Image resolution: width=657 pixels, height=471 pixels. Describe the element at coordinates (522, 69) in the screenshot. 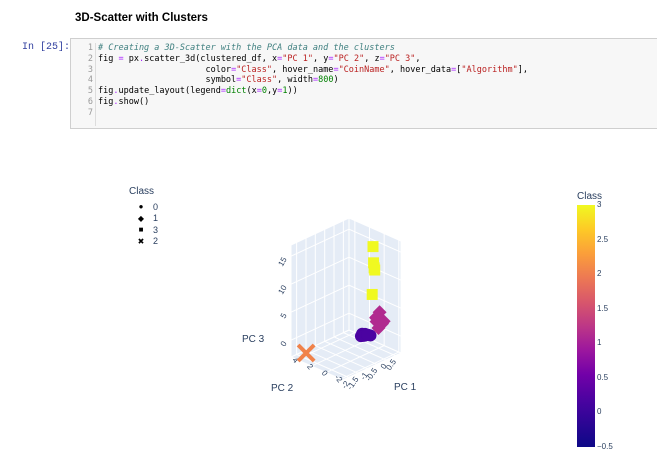

I see `code-token: ],` at that location.